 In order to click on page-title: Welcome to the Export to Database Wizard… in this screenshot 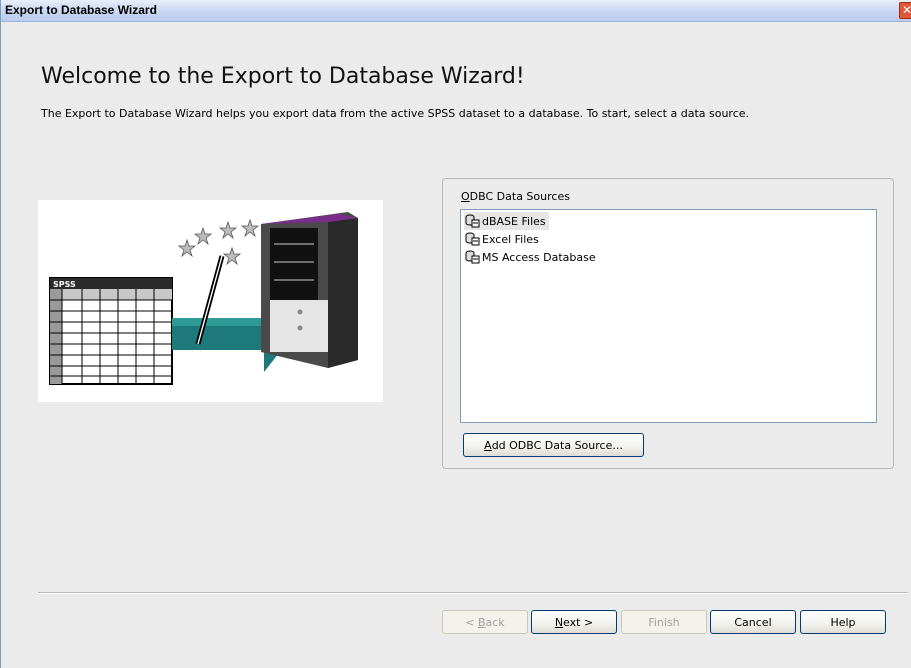, I will do `click(283, 76)`.